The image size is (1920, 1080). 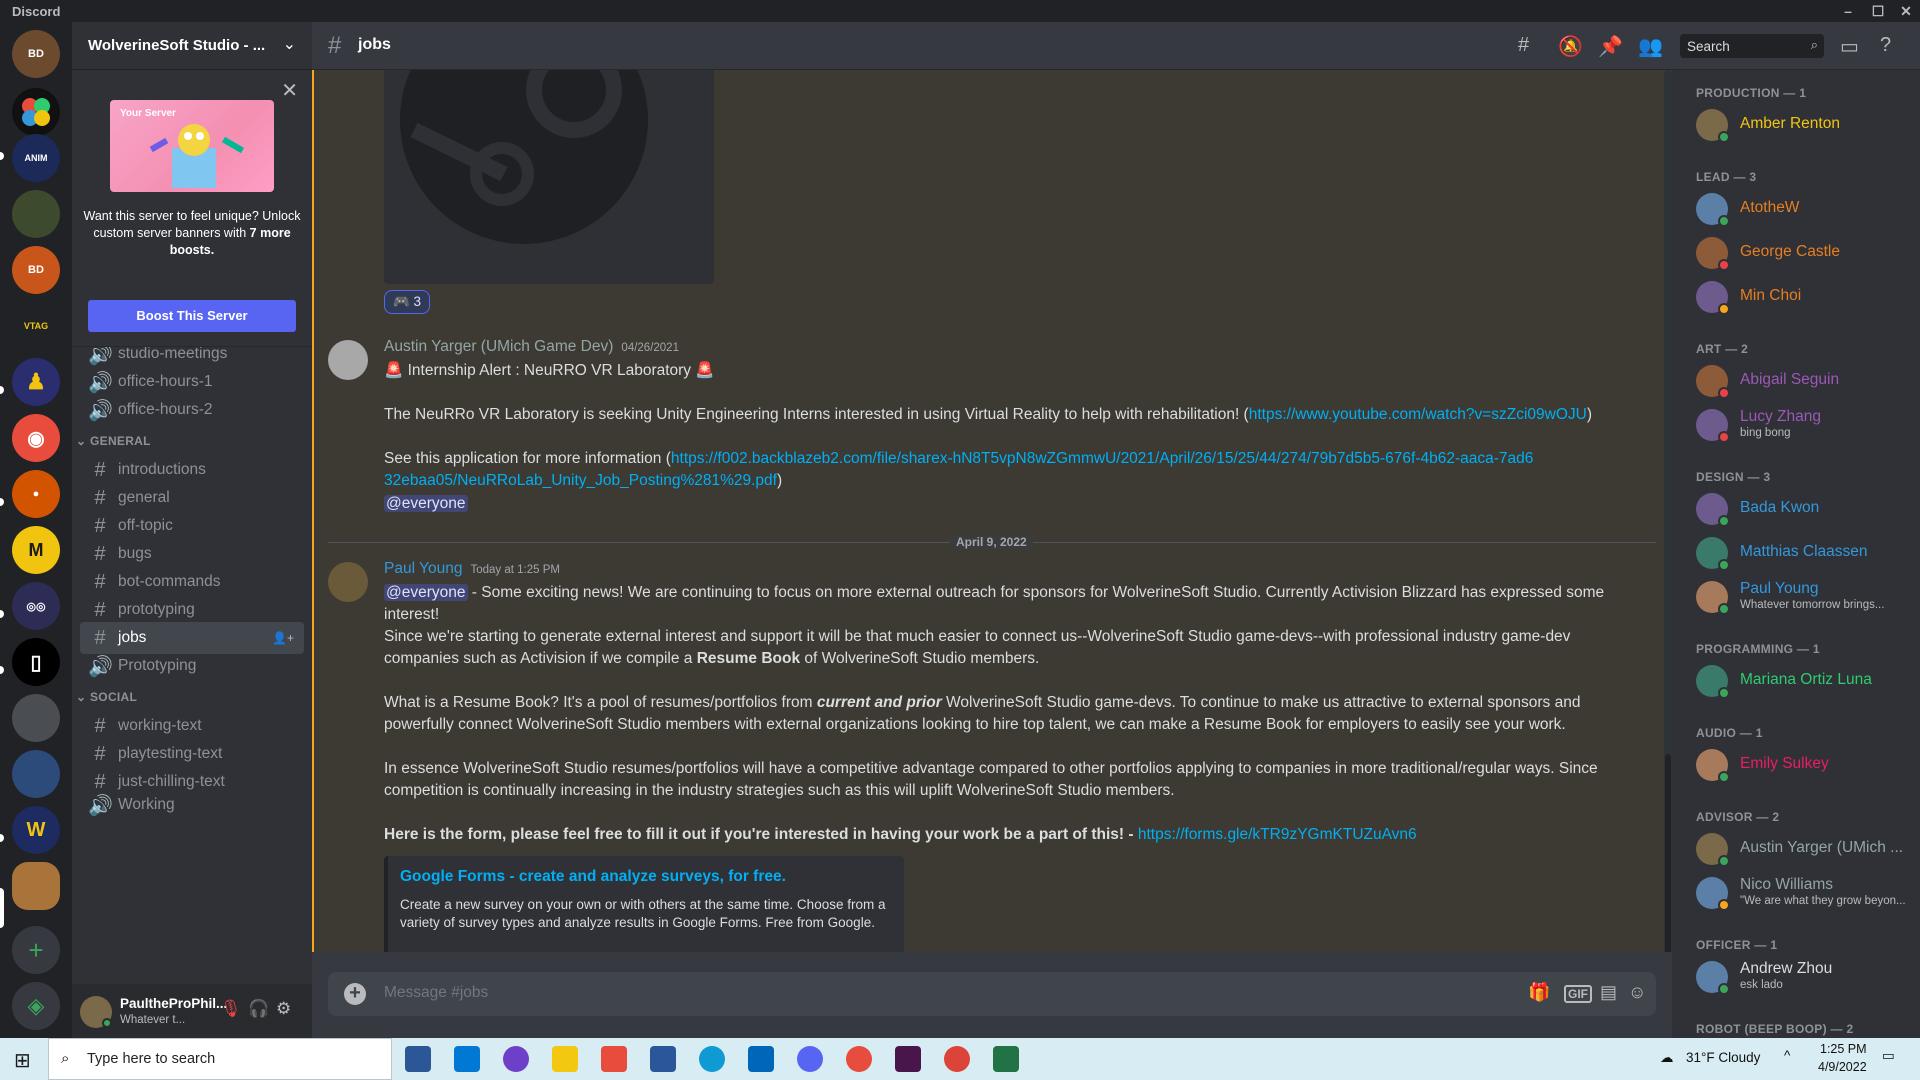 I want to click on office-app-icon, so click(x=614, y=1059).